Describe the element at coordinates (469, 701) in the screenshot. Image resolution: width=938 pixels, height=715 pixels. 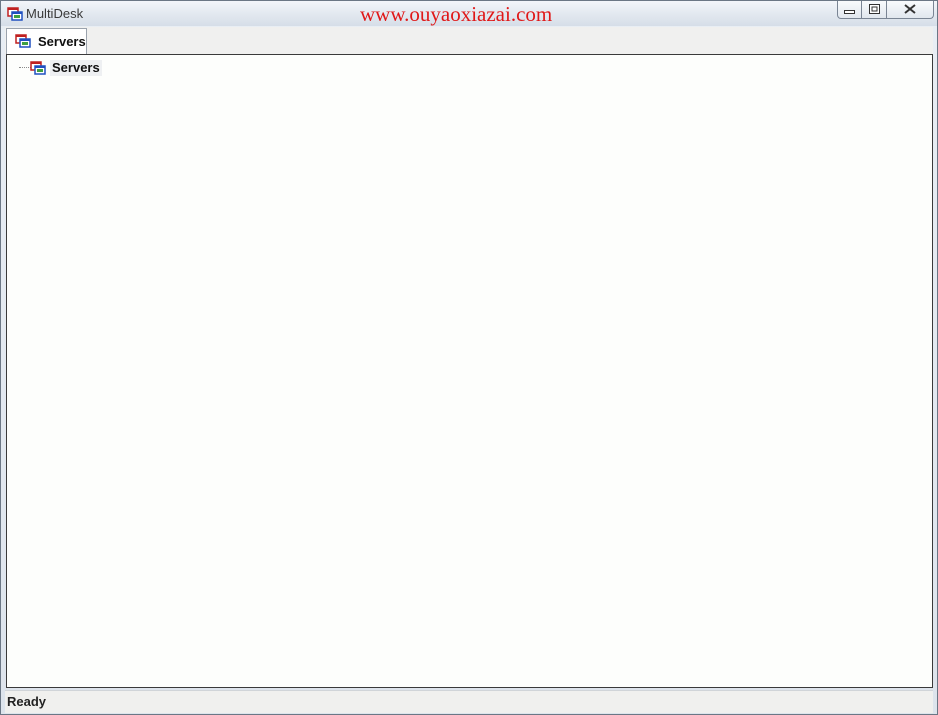
I see `status-bar: Ready` at that location.